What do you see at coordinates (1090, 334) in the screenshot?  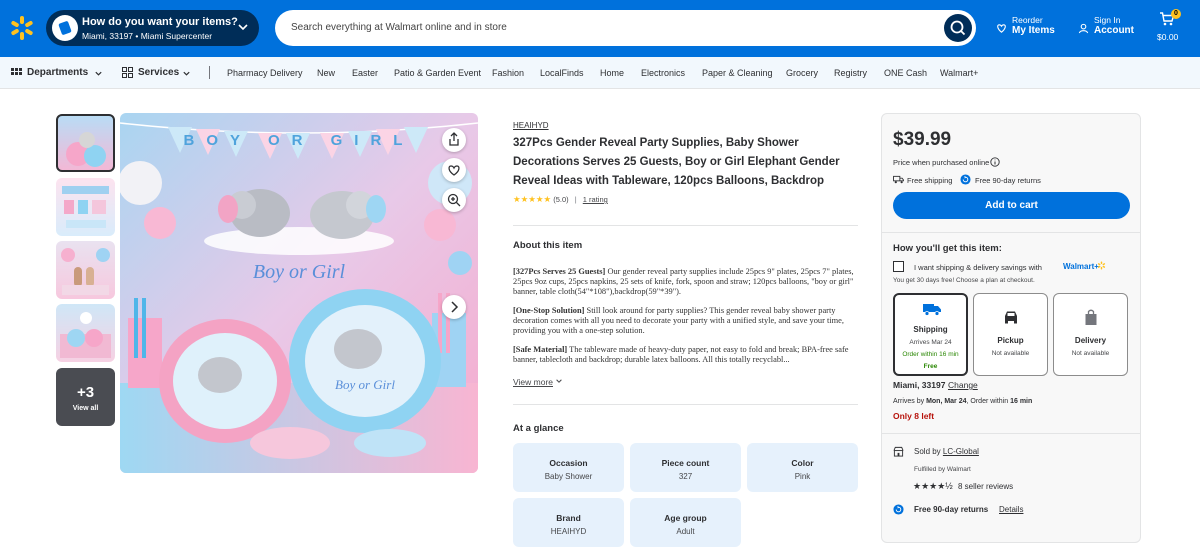 I see `delivery-option: Delivery Not available` at bounding box center [1090, 334].